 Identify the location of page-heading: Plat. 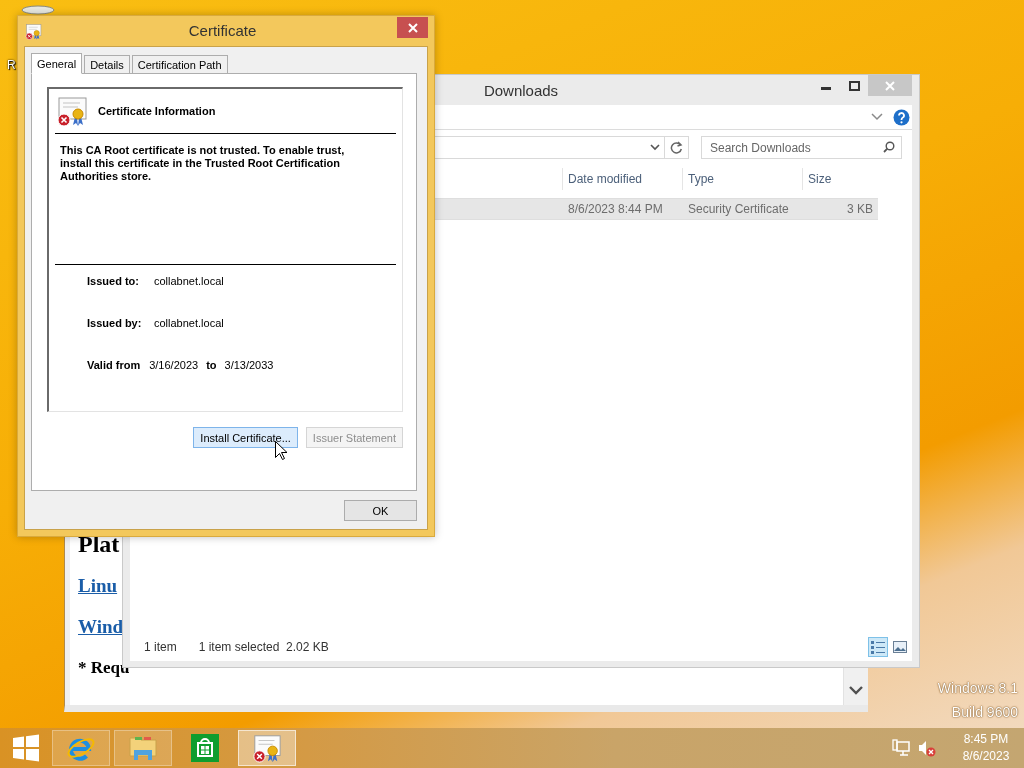
(99, 544).